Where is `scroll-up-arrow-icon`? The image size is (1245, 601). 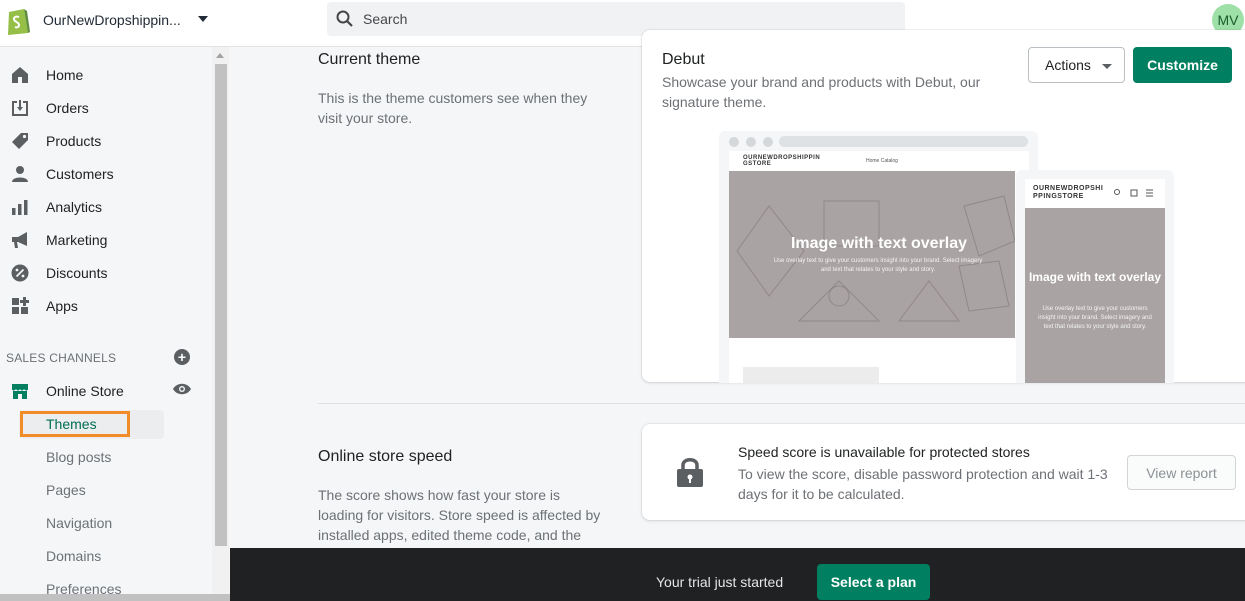 scroll-up-arrow-icon is located at coordinates (220, 55).